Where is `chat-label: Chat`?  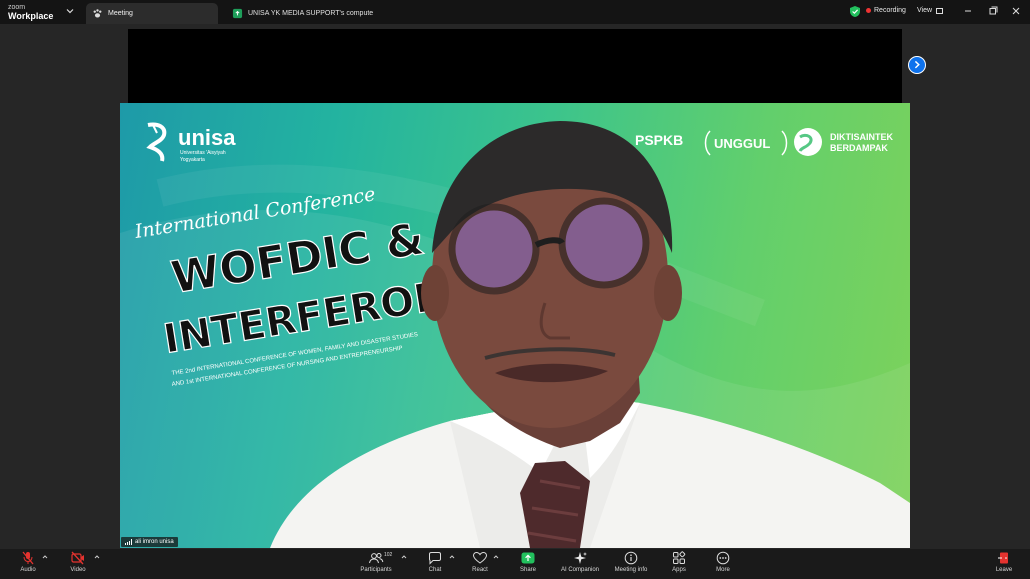 chat-label: Chat is located at coordinates (435, 570).